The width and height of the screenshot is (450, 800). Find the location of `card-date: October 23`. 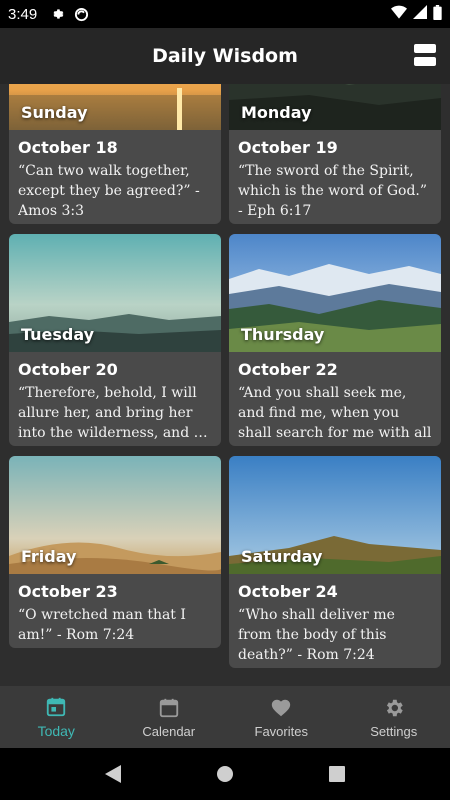

card-date: October 23 is located at coordinates (68, 591).